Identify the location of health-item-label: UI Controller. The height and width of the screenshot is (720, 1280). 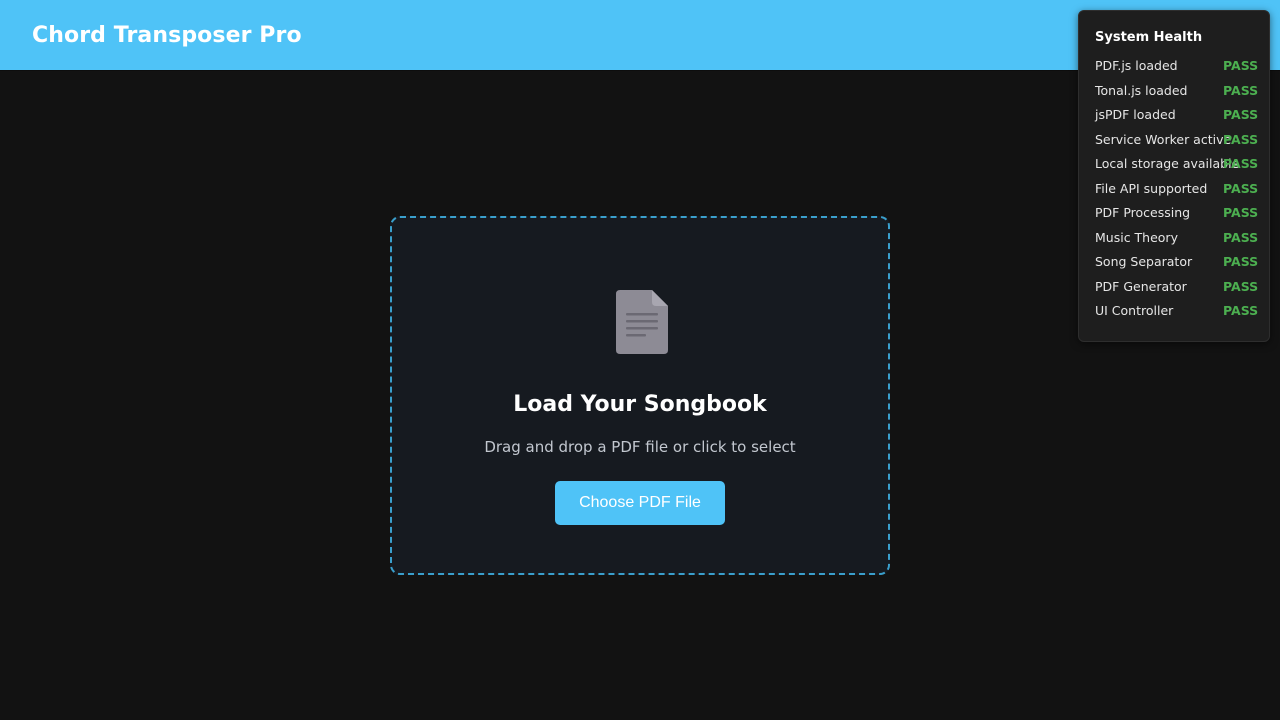
(1134, 310).